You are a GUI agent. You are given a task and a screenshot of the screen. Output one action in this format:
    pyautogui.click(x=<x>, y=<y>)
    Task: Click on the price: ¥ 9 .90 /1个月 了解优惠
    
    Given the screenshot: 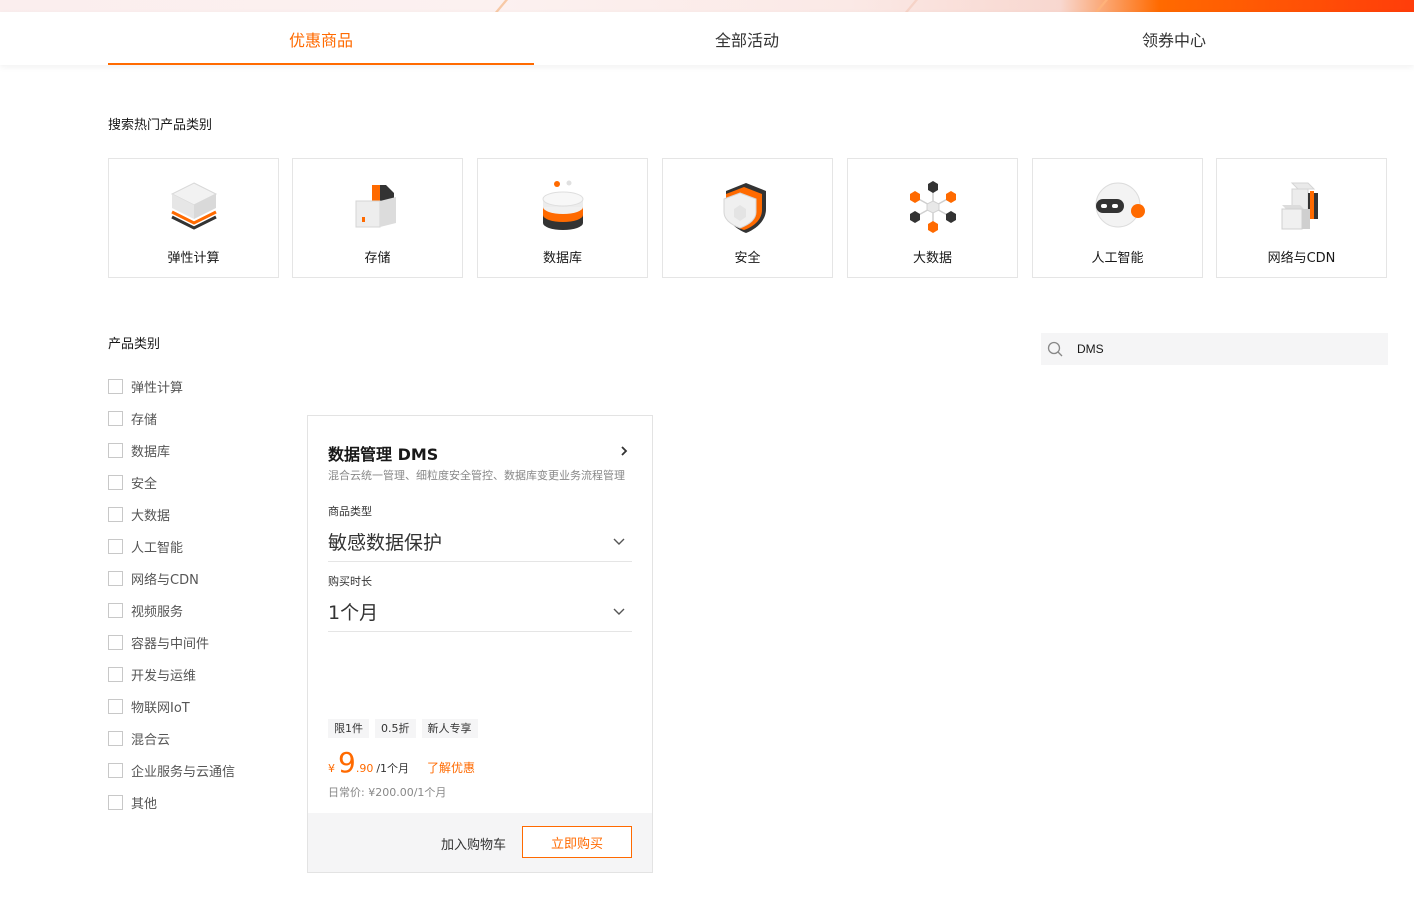 What is the action you would take?
    pyautogui.click(x=401, y=762)
    